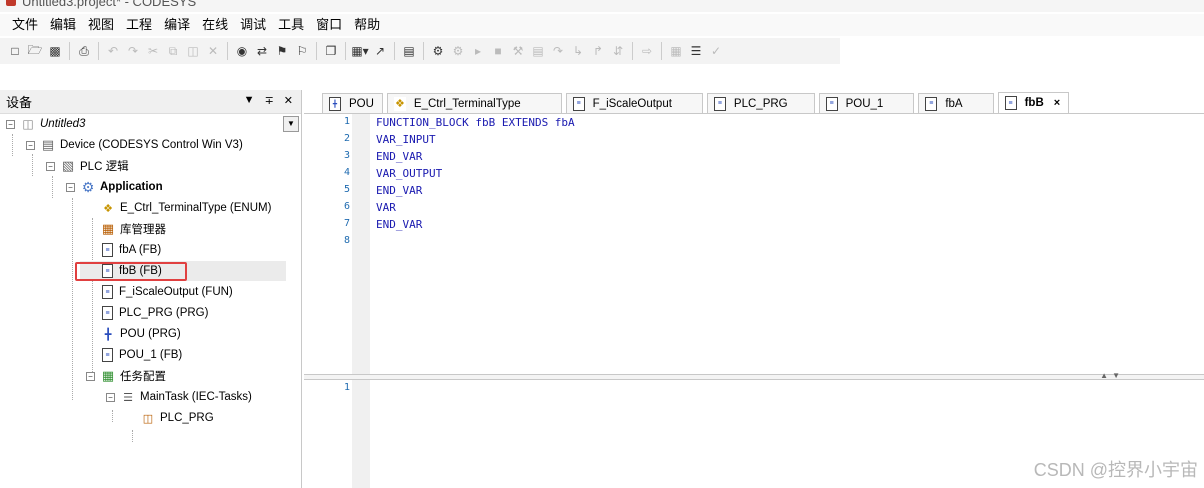 Image resolution: width=1204 pixels, height=488 pixels. What do you see at coordinates (346, 155) in the screenshot?
I see `line-number: 3` at bounding box center [346, 155].